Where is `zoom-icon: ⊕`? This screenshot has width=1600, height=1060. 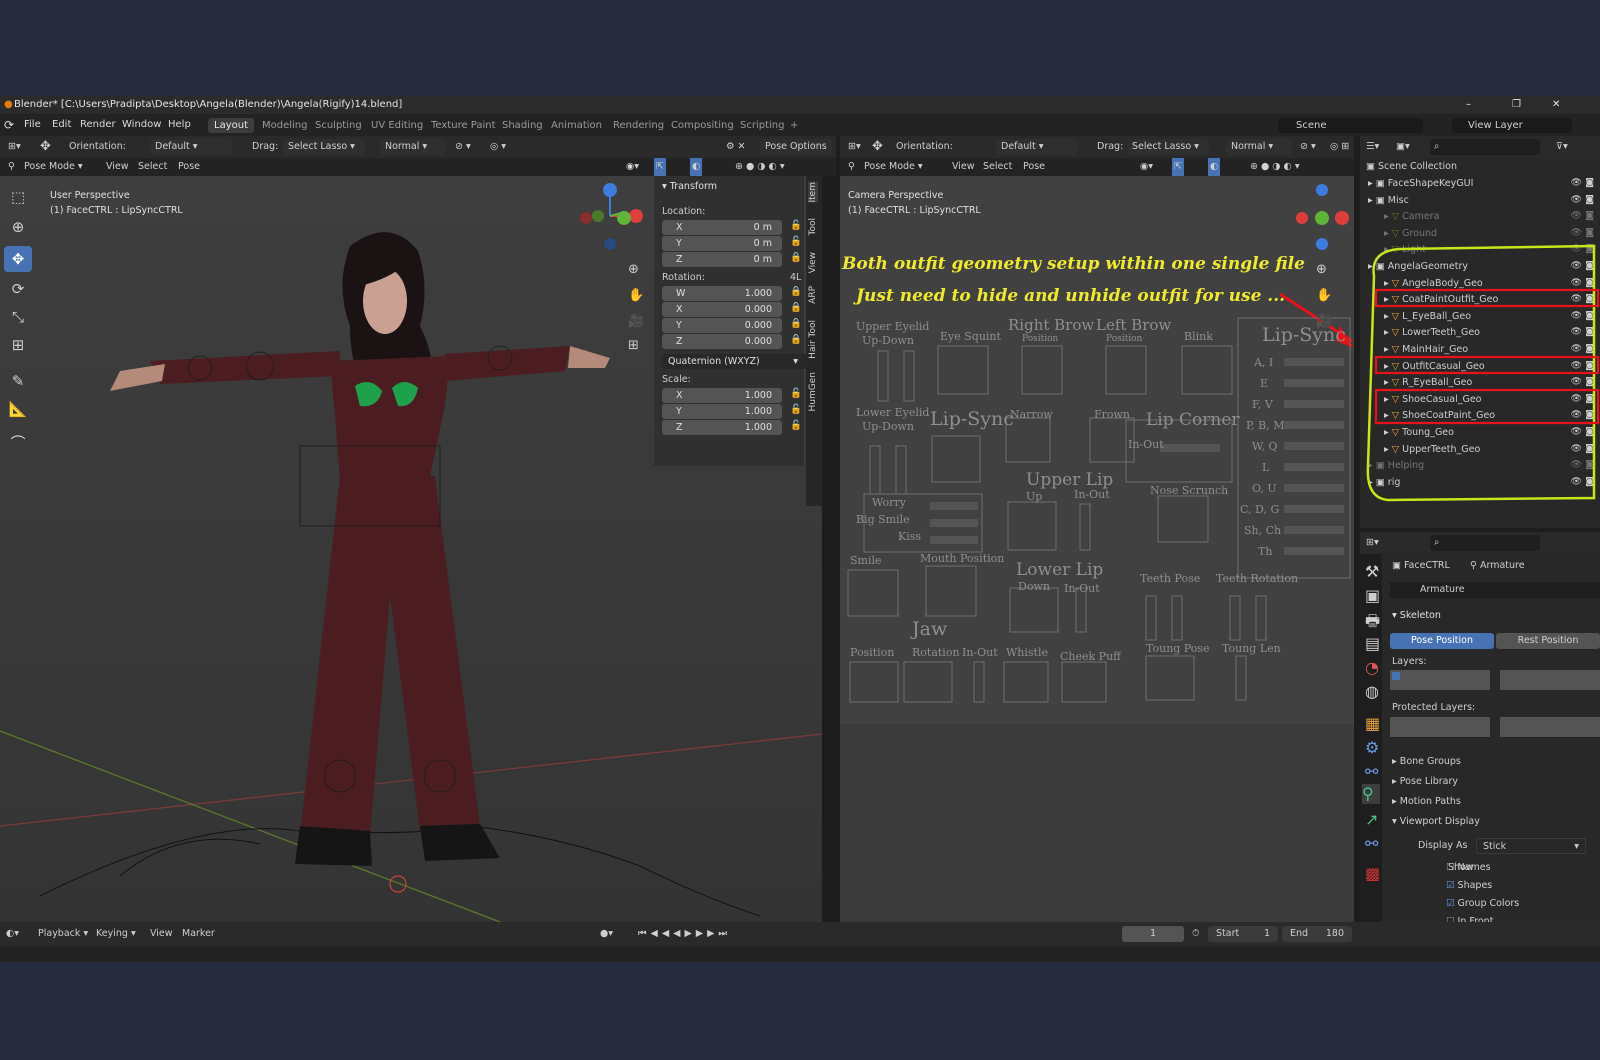
zoom-icon: ⊕ is located at coordinates (1321, 269).